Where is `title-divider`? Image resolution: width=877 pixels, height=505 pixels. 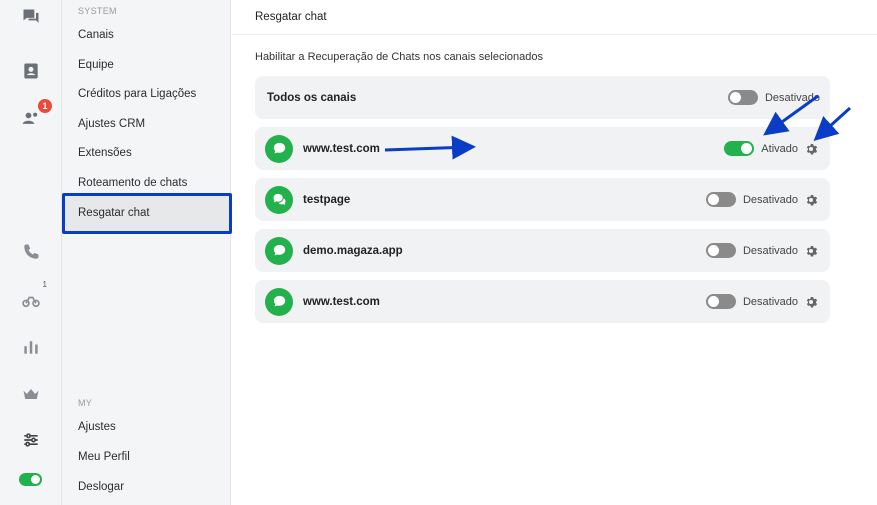
title-divider is located at coordinates (554, 34).